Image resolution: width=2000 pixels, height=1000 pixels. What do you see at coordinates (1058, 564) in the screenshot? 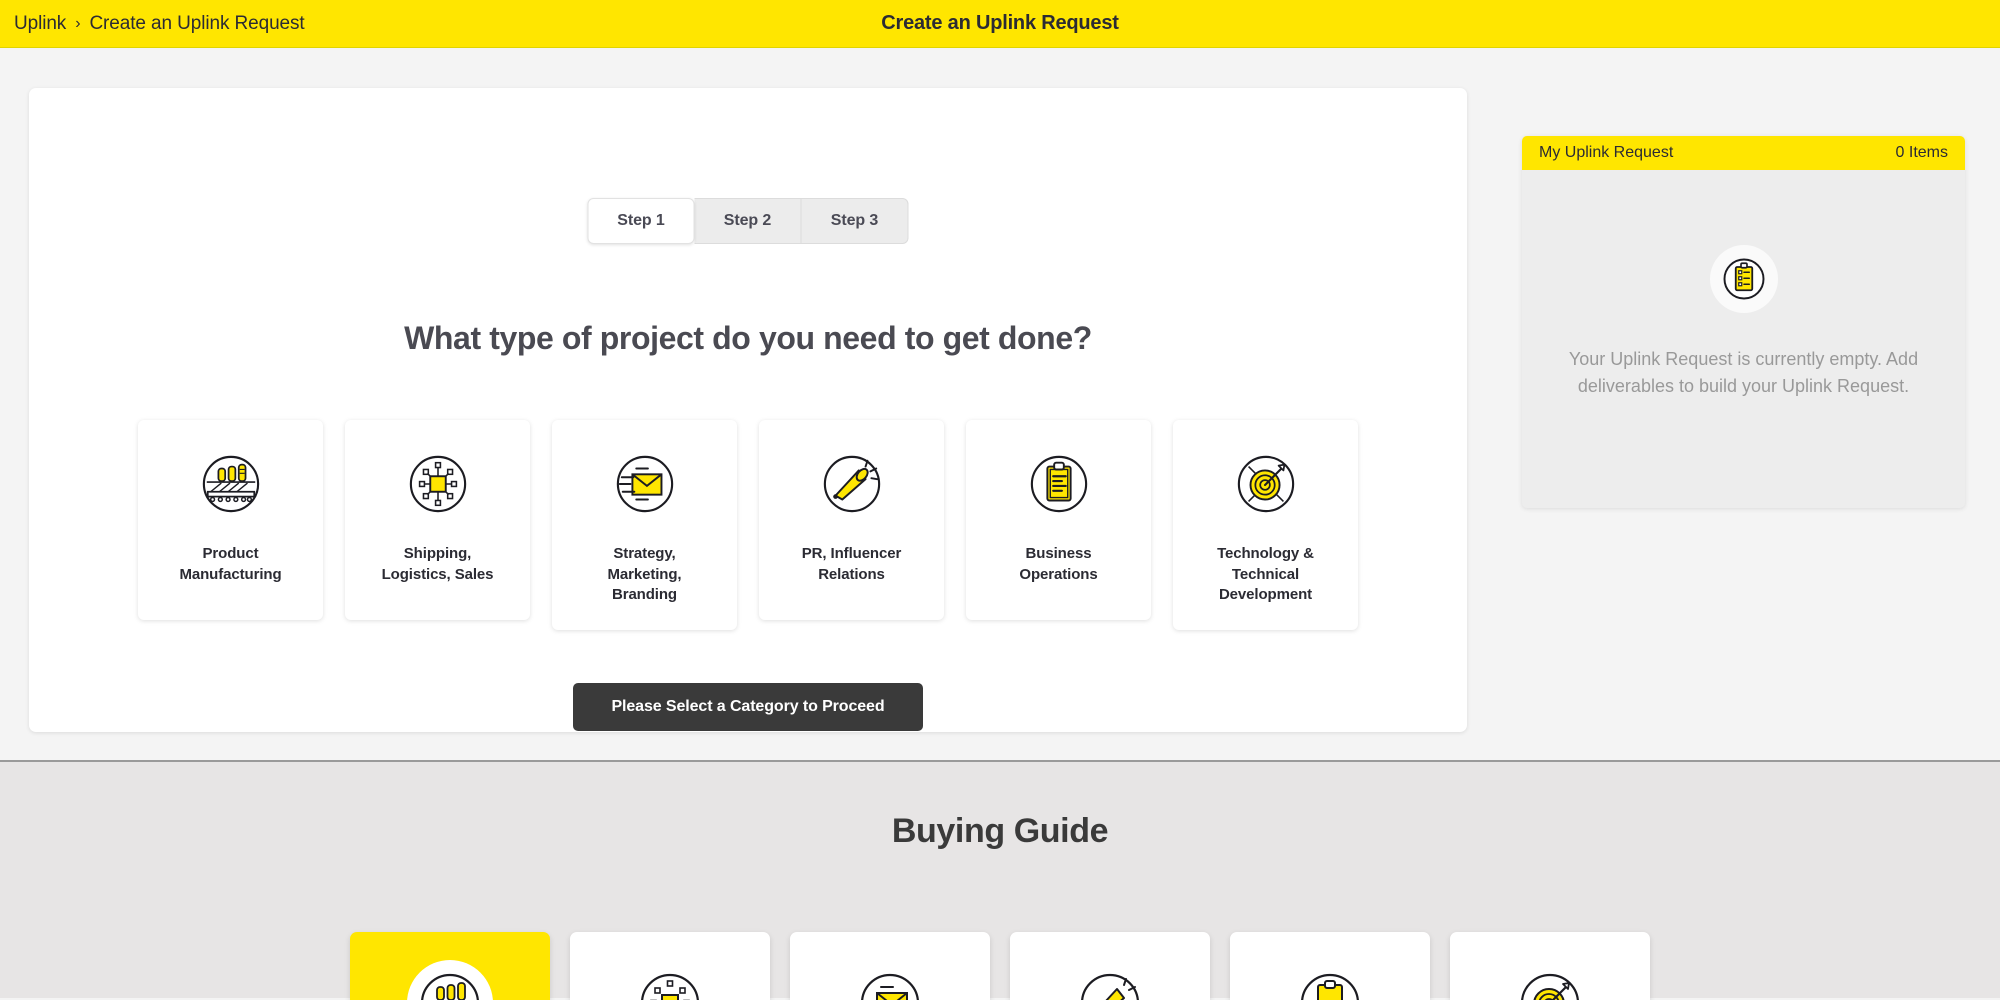
I see `category-label: Business Operations` at bounding box center [1058, 564].